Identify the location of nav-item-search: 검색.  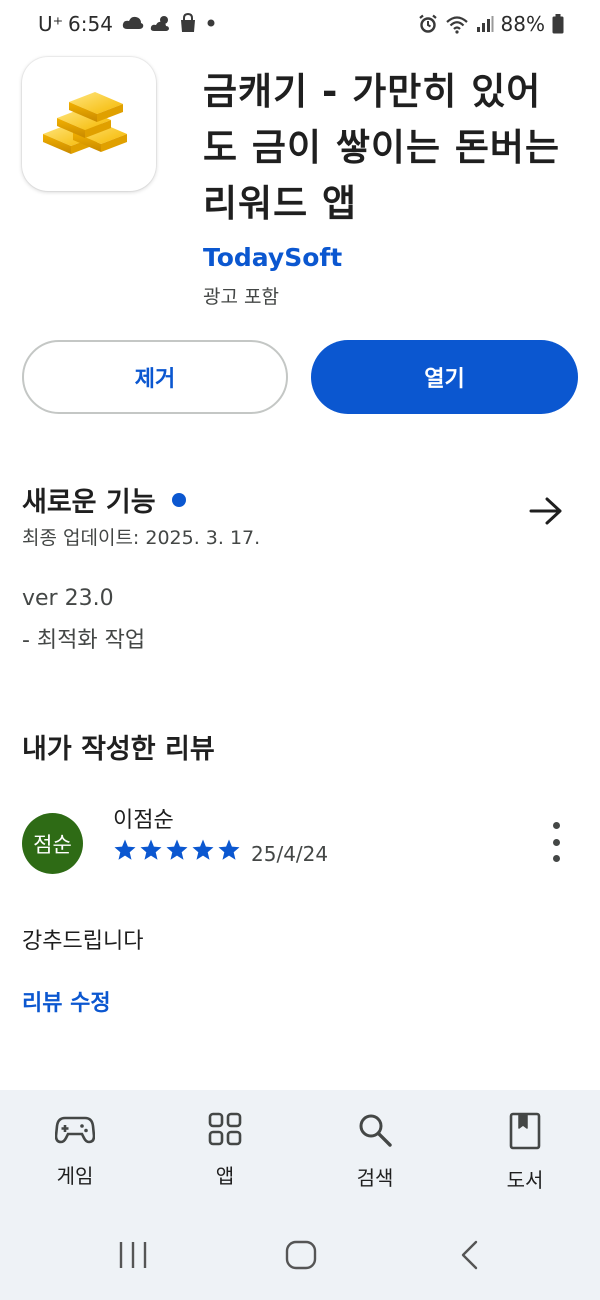
(375, 1151).